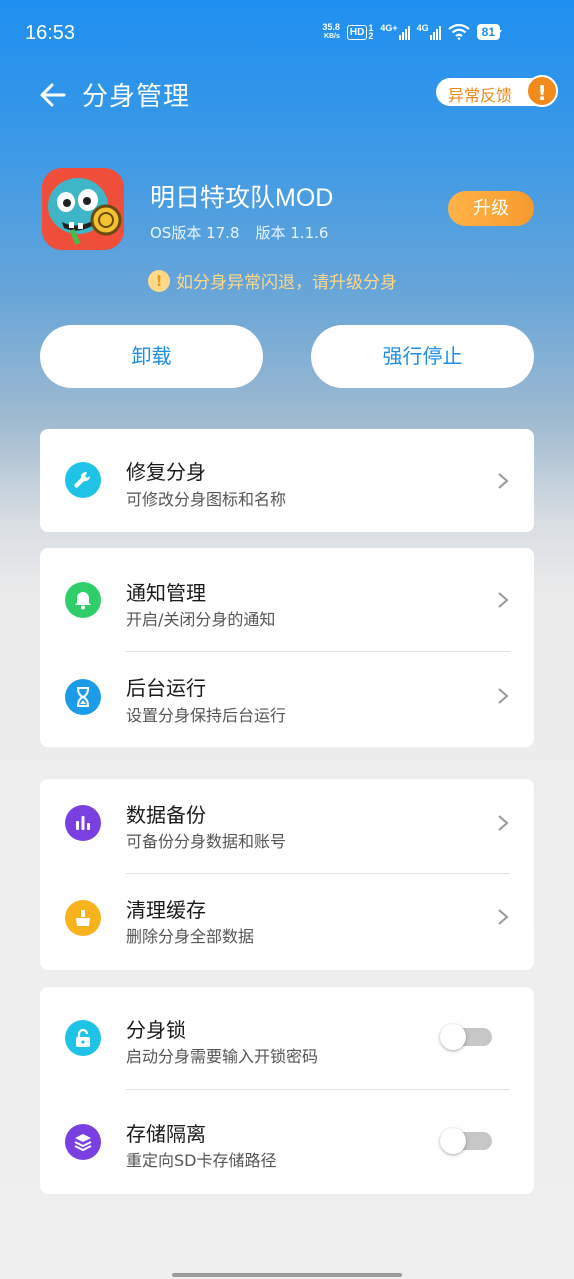 This screenshot has height=1279, width=574. Describe the element at coordinates (206, 715) in the screenshot. I see `row-subtitle: 设置分身保持后台运行` at that location.